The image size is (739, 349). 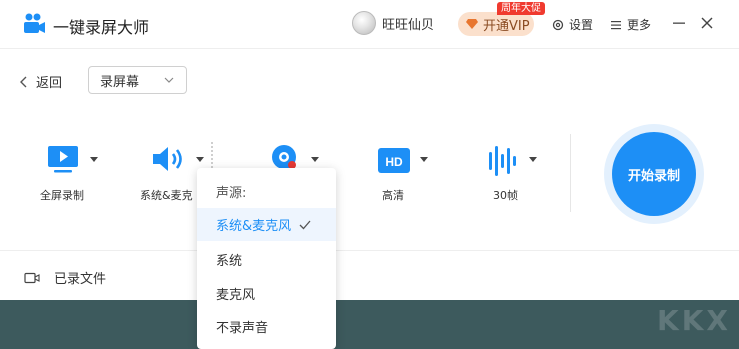 I want to click on check-icon, so click(x=305, y=224).